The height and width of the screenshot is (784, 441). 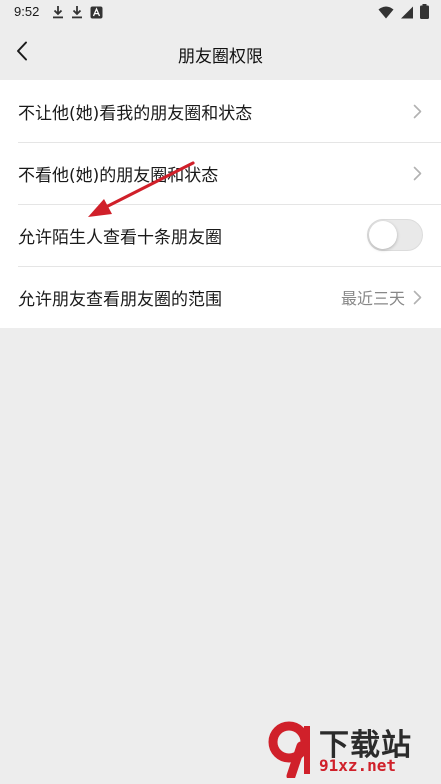 I want to click on row-label: 不让他(她)看我的朋友圈和状态, so click(x=135, y=113).